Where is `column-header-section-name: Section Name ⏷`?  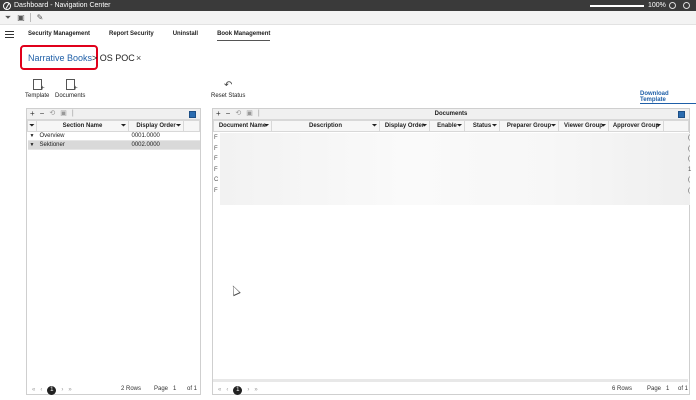 column-header-section-name: Section Name ⏷ is located at coordinates (82, 126).